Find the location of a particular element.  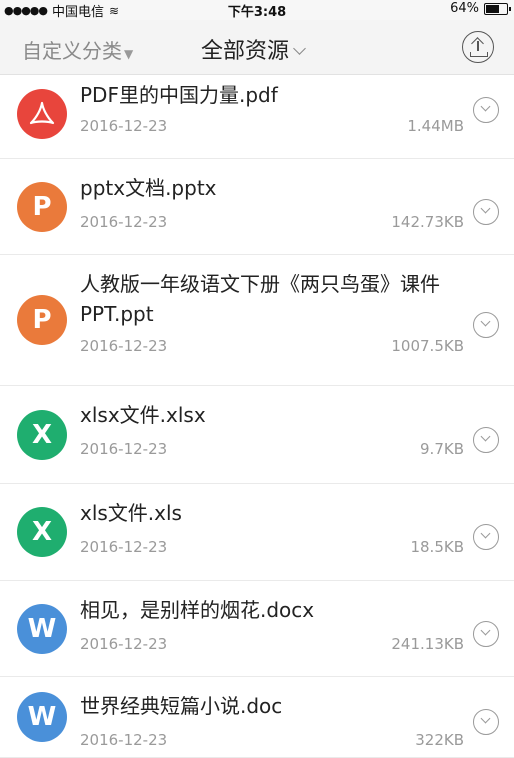

pdf-file-icon is located at coordinates (42, 114).